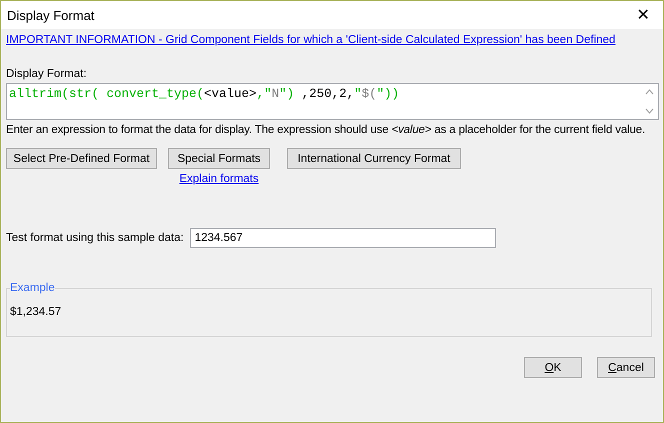 The image size is (664, 423). Describe the element at coordinates (343, 238) in the screenshot. I see `sample-input: 1234.567` at that location.